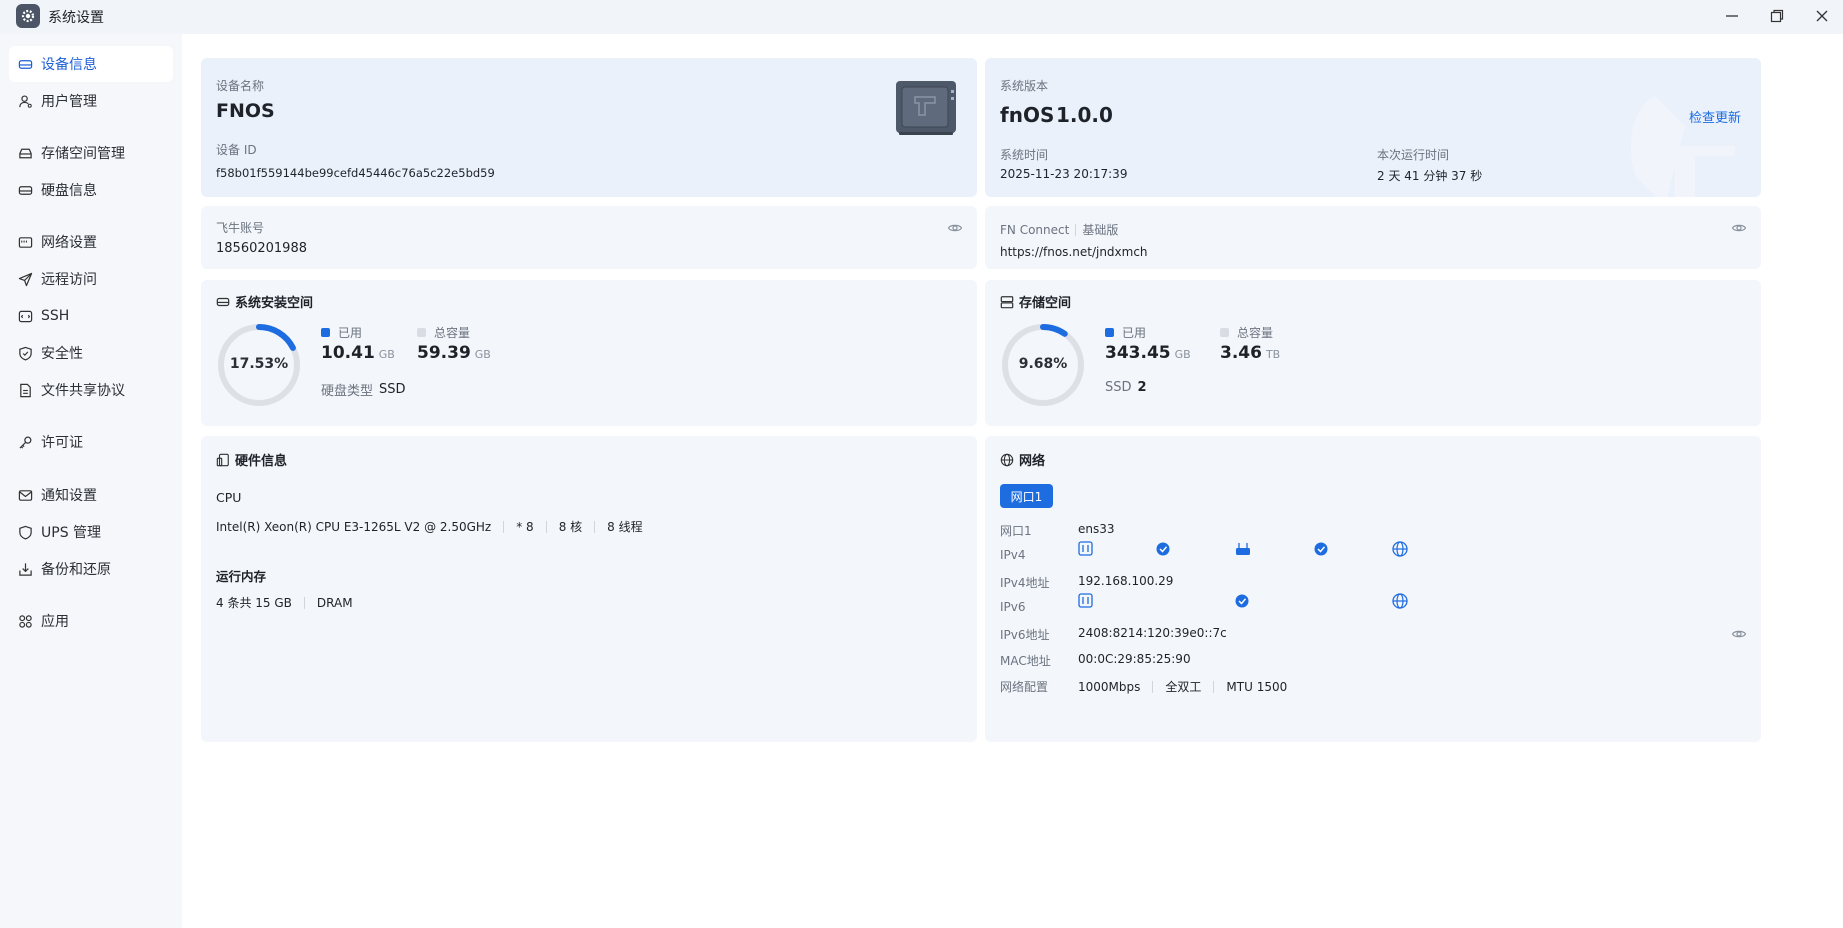 Image resolution: width=1843 pixels, height=928 pixels. Describe the element at coordinates (363, 390) in the screenshot. I see `disk-type: 硬盘类型 SSD` at that location.